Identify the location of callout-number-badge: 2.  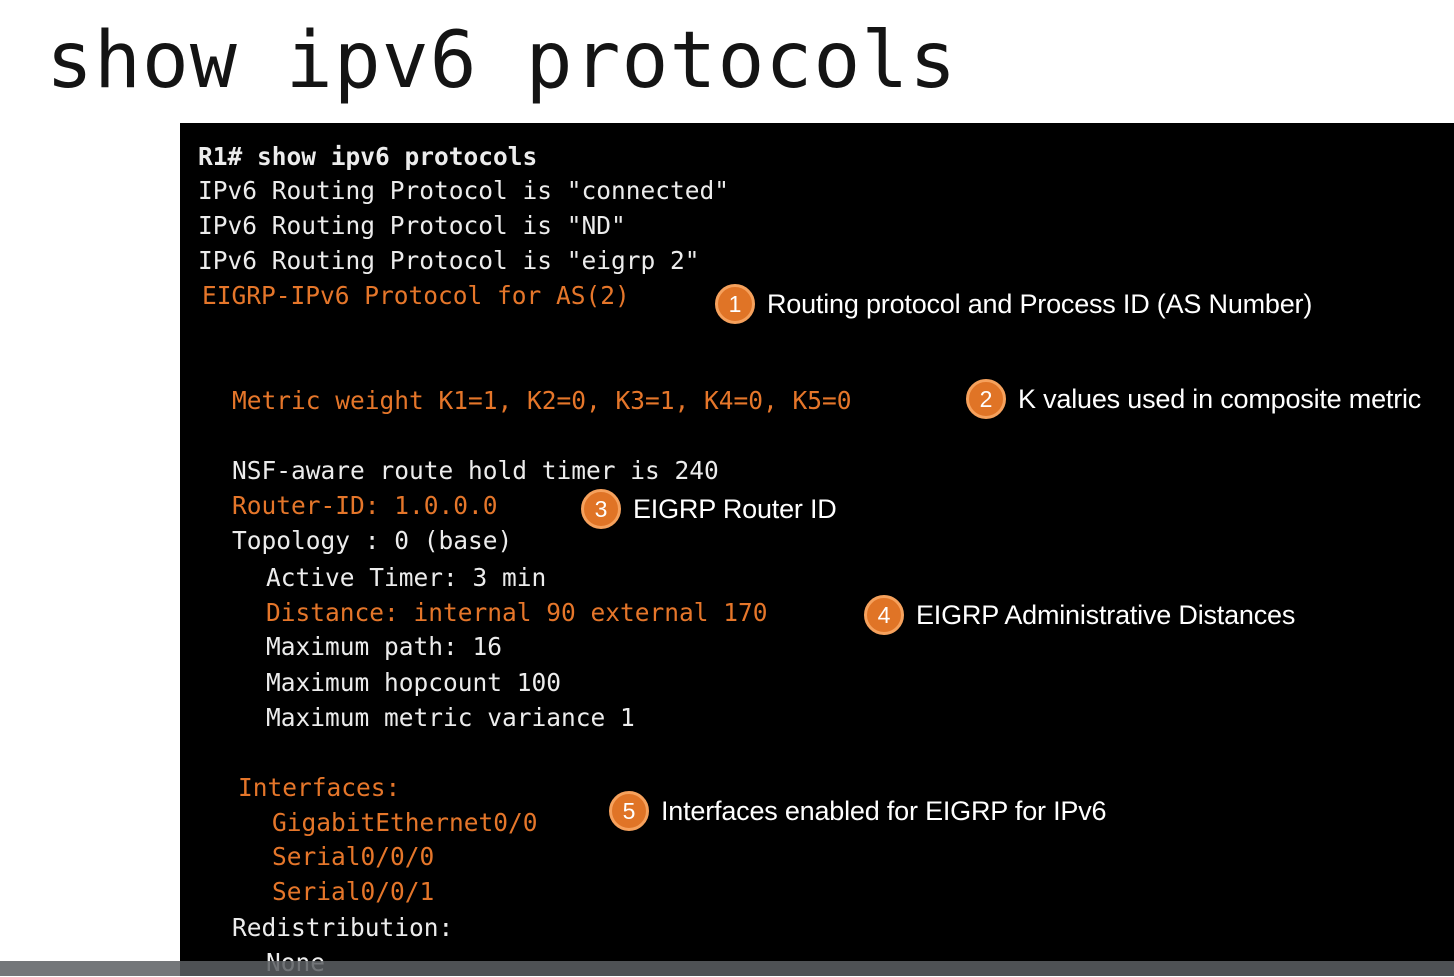
(986, 399).